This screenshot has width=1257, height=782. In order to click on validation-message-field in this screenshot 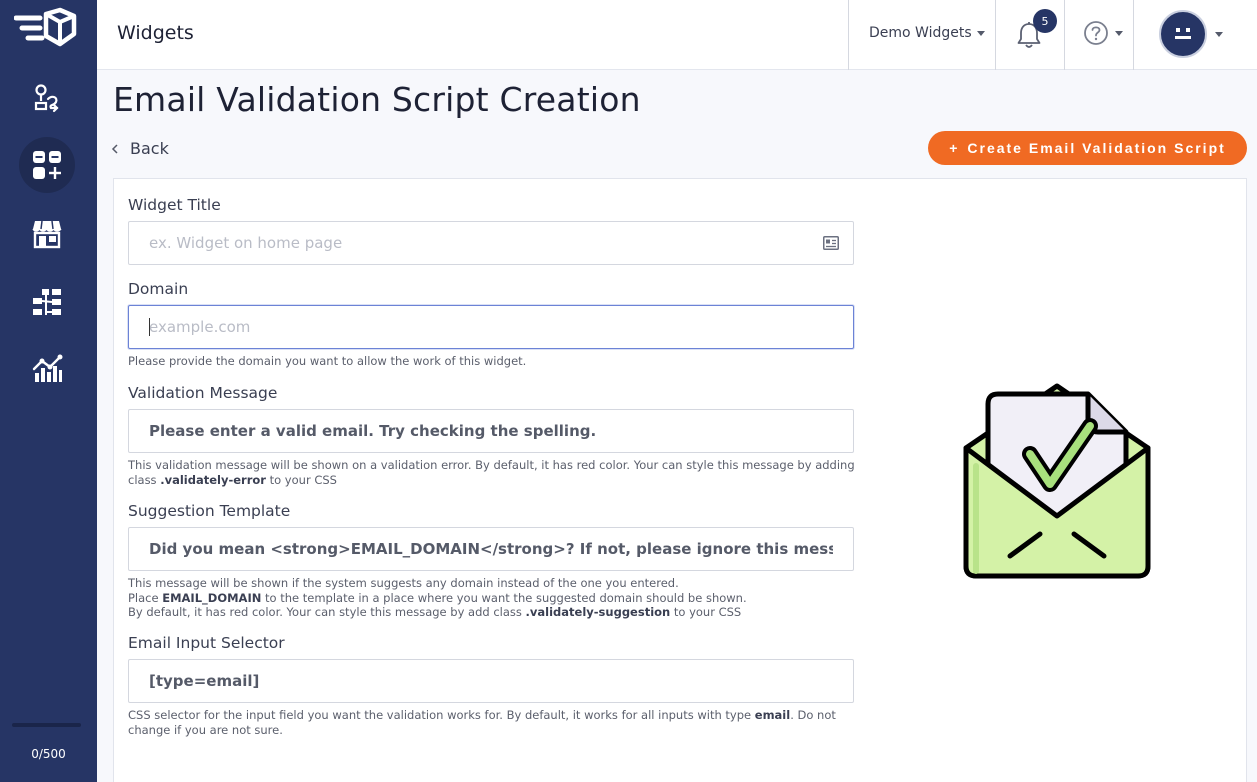, I will do `click(491, 431)`.